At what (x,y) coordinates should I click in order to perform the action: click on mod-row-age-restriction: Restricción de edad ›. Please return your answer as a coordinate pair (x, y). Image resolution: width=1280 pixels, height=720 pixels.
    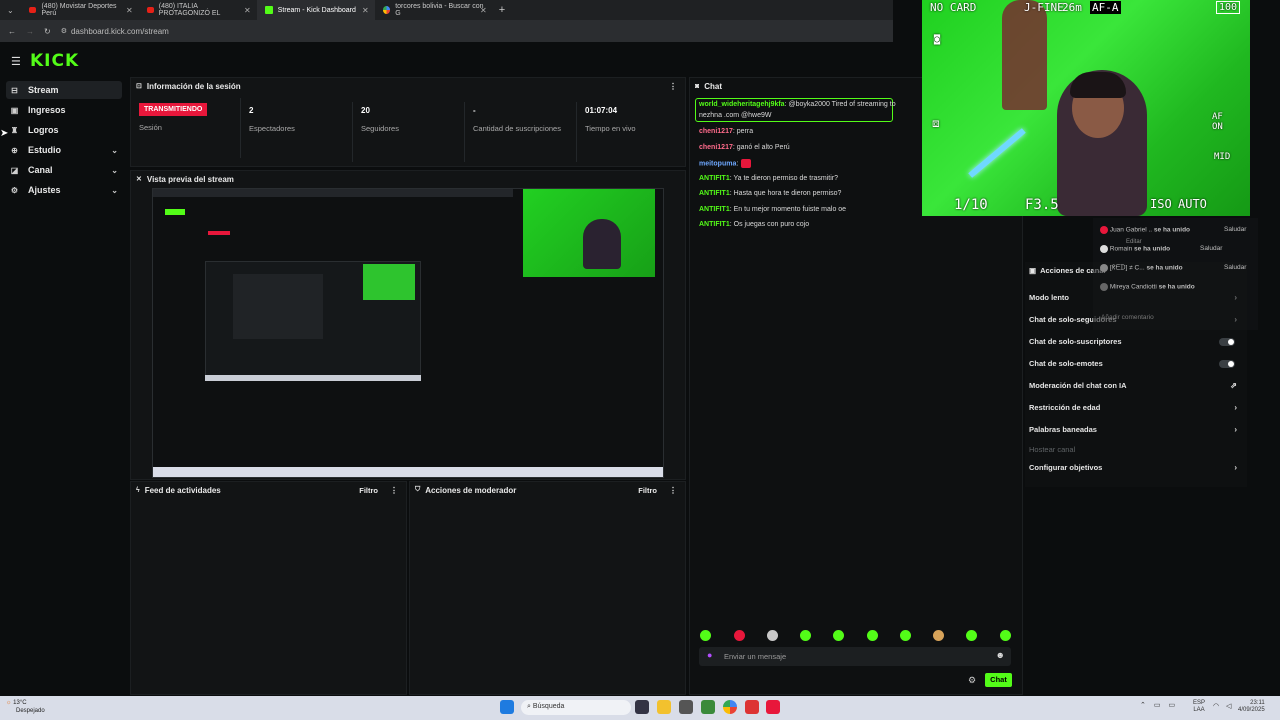
    Looking at the image, I should click on (1135, 407).